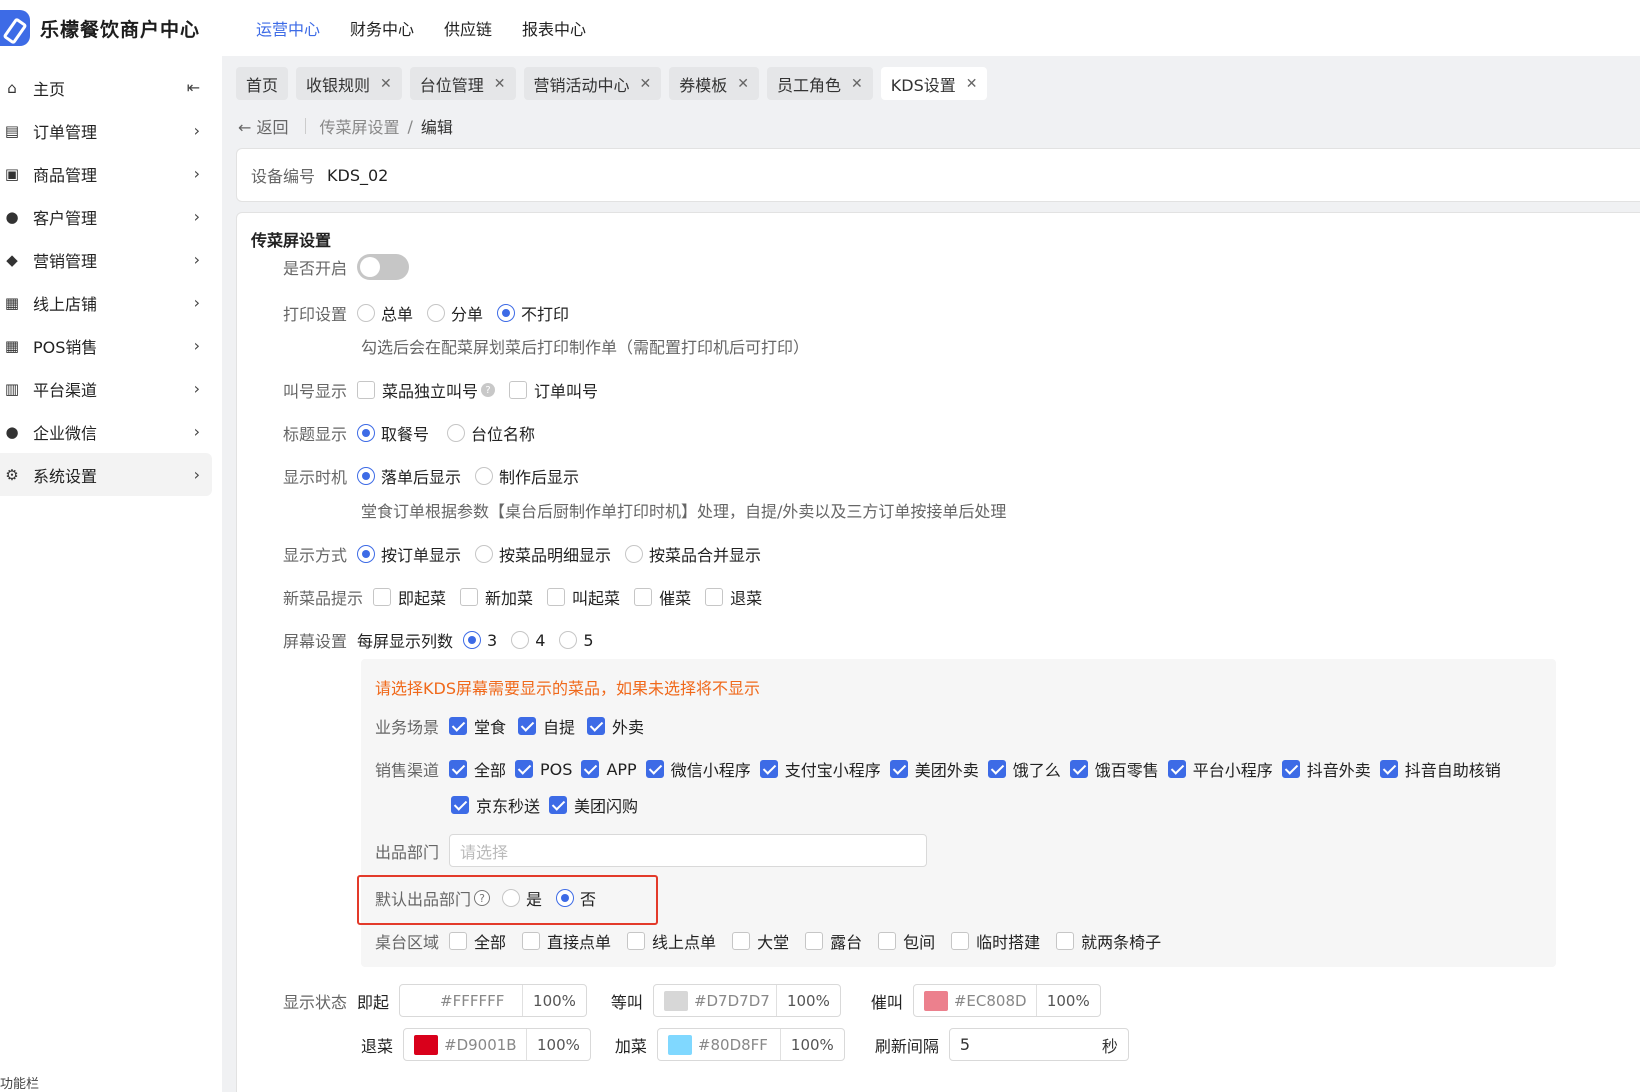  What do you see at coordinates (111, 345) in the screenshot?
I see `sidebar-item-pos: ▦ POS销售 ›` at bounding box center [111, 345].